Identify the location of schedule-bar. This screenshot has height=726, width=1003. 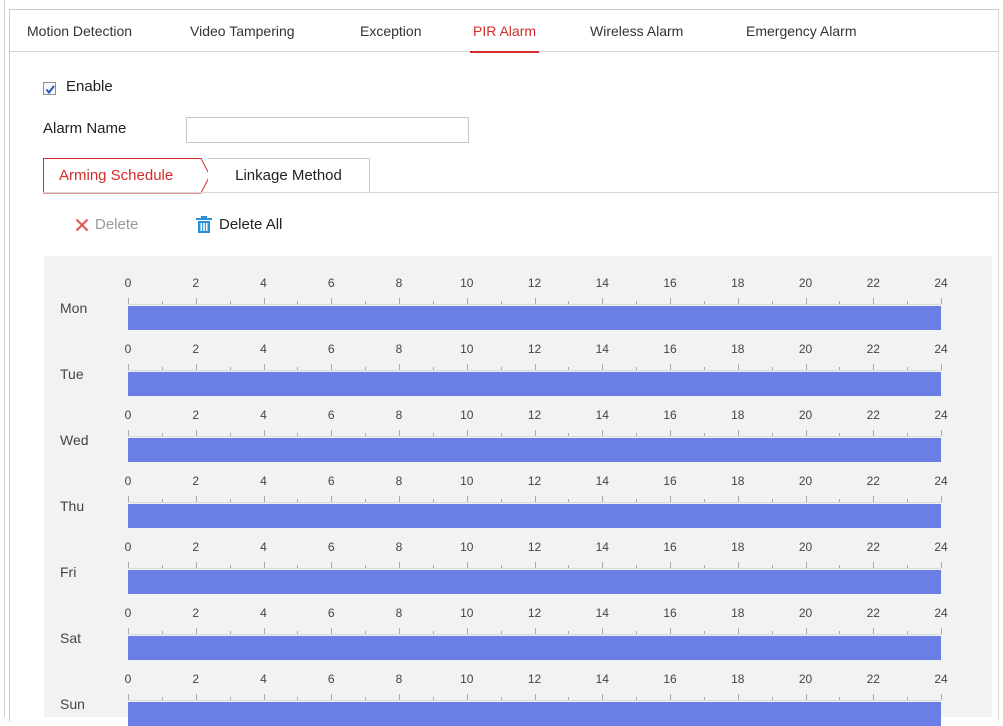
(534, 714).